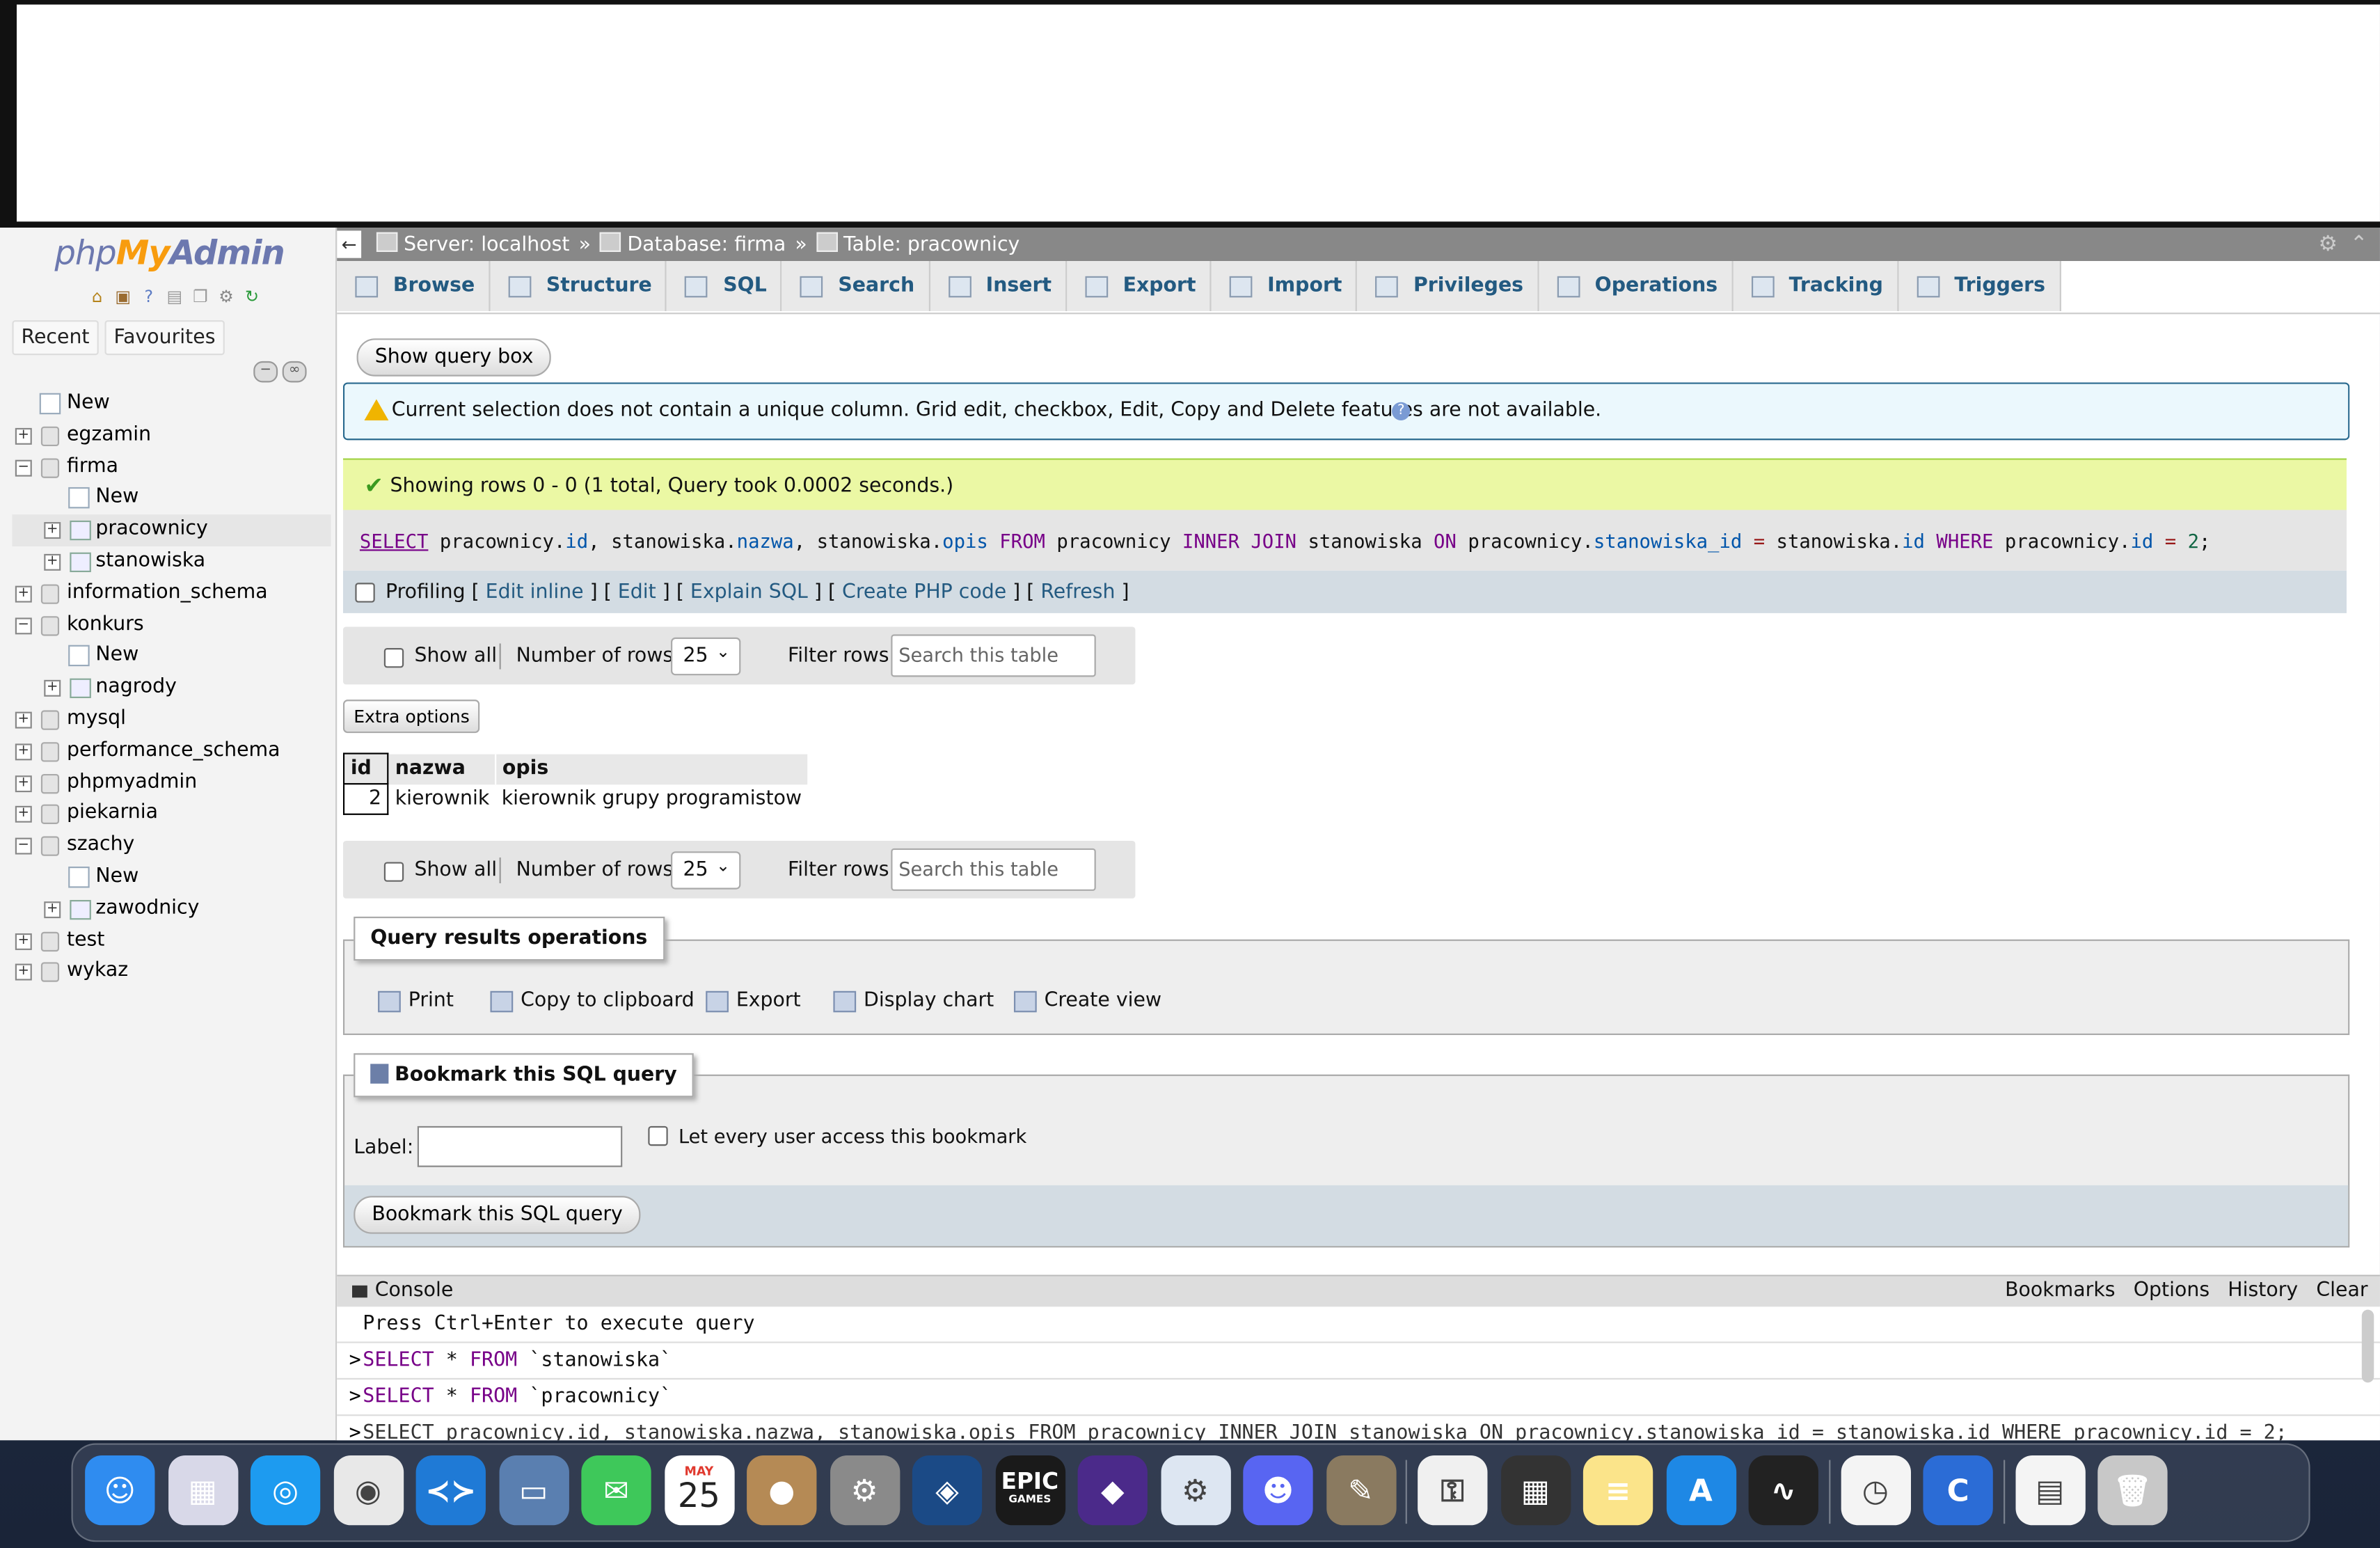 The width and height of the screenshot is (2380, 1548). I want to click on calculator-icon: ▦, so click(1536, 1490).